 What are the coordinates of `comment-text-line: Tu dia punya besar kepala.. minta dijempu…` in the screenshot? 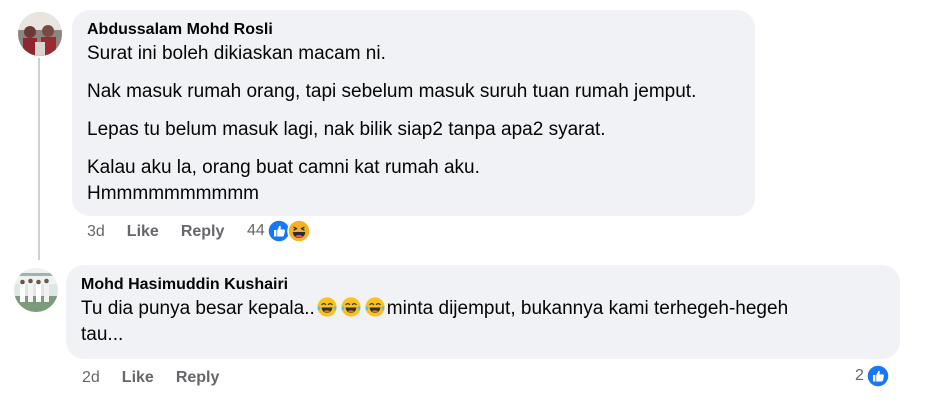 It's located at (483, 309).